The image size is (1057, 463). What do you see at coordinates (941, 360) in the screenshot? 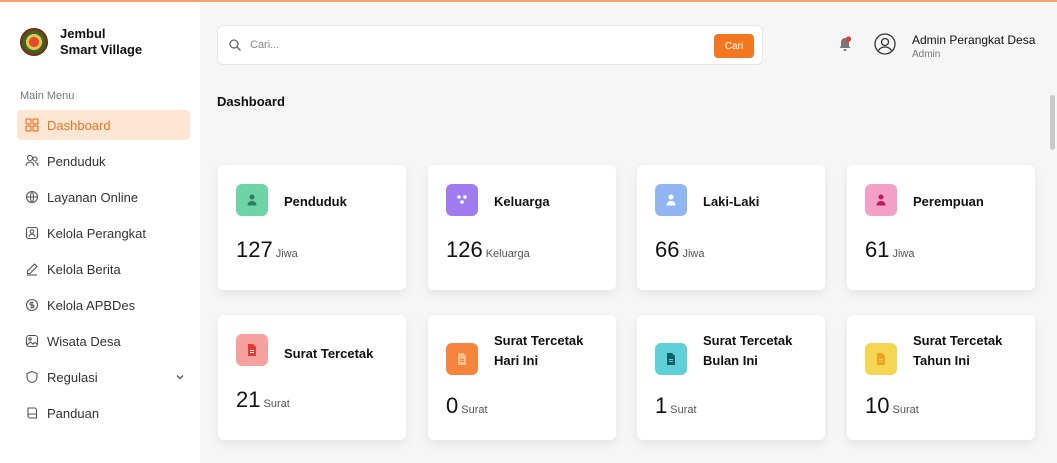
I see `stat-label-line-2: Tahun Ini` at bounding box center [941, 360].